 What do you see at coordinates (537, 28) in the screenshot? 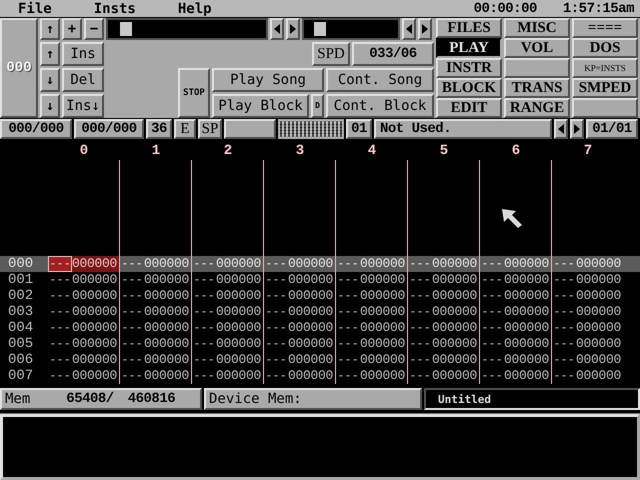
I see `mode-button: MISC` at bounding box center [537, 28].